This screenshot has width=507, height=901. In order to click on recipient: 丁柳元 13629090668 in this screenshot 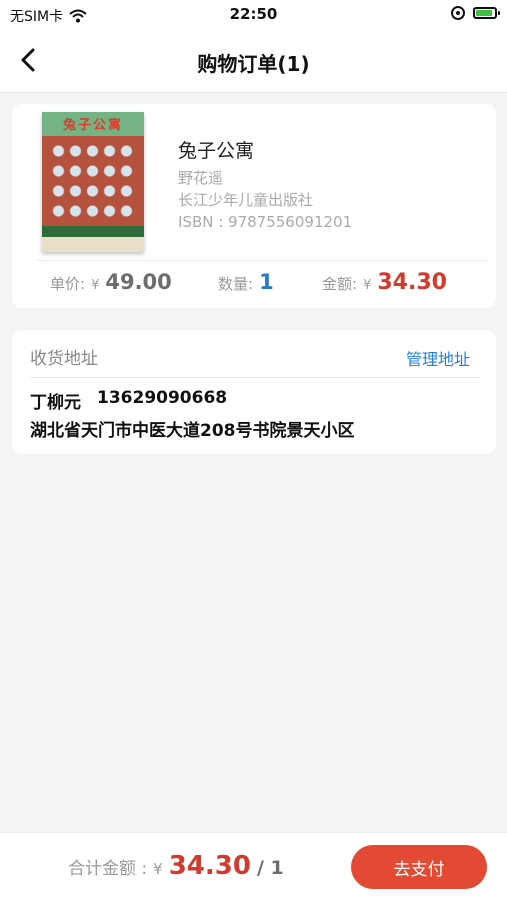, I will do `click(128, 400)`.